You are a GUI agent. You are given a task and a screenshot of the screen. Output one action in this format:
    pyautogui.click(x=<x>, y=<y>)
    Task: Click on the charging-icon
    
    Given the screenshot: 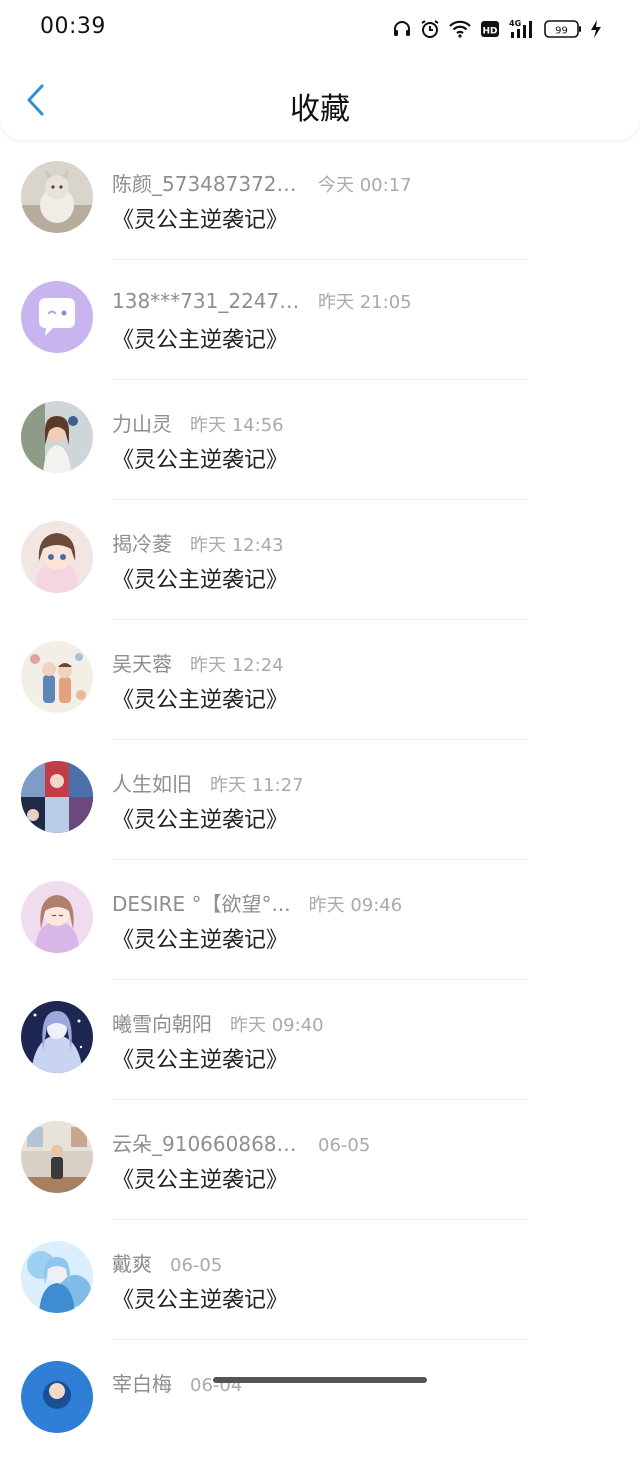 What is the action you would take?
    pyautogui.click(x=596, y=29)
    